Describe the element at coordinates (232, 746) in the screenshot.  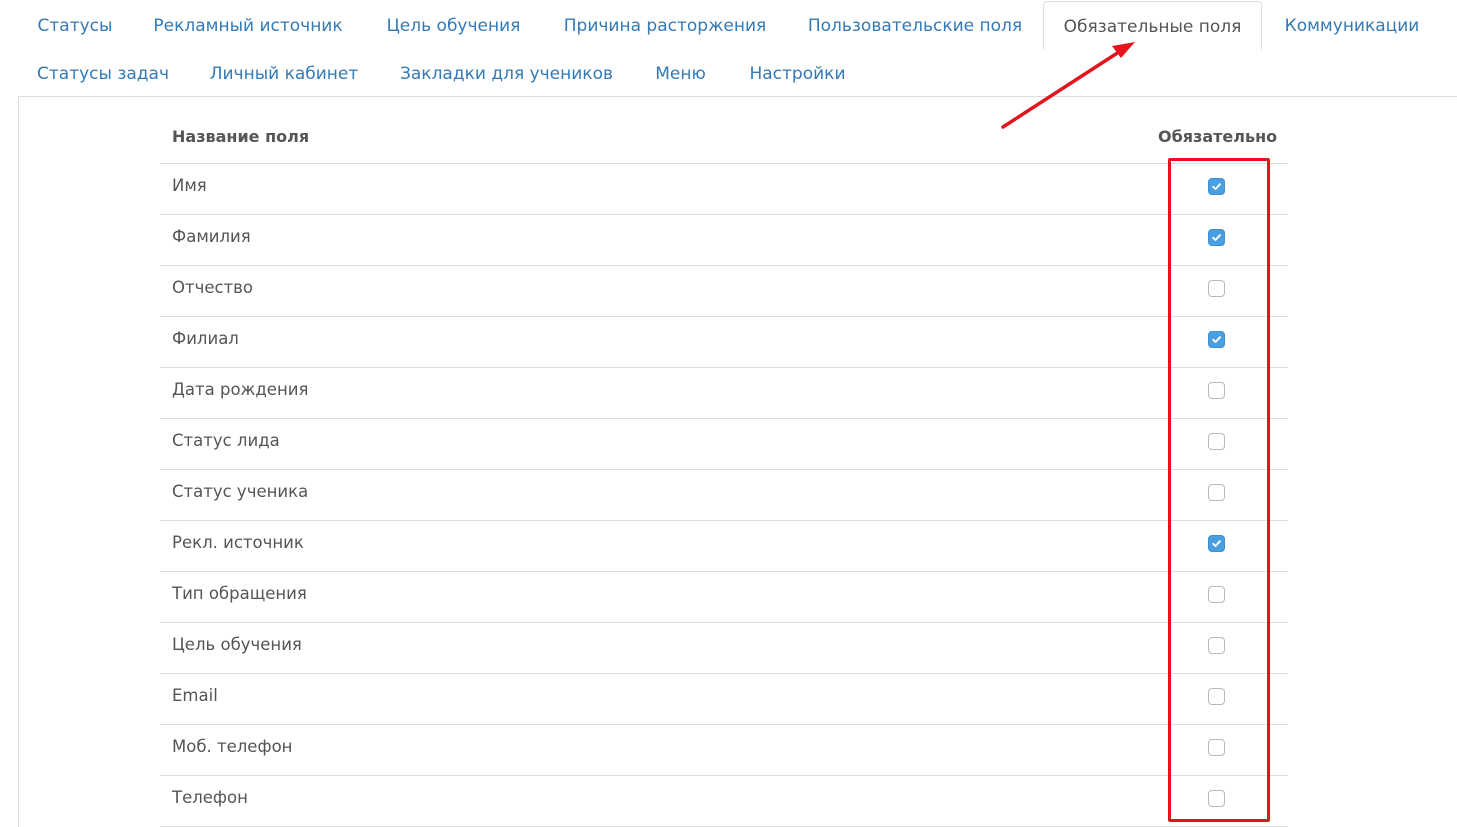
I see `field-name-label: Моб. телефон` at that location.